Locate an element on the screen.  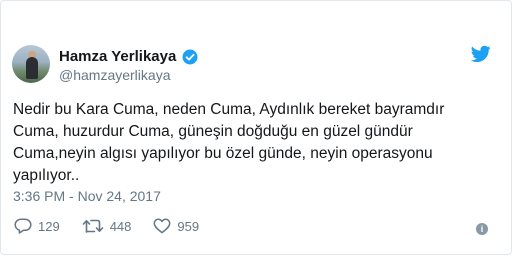
author-row: Hamza Yerlikaya is located at coordinates (128, 56).